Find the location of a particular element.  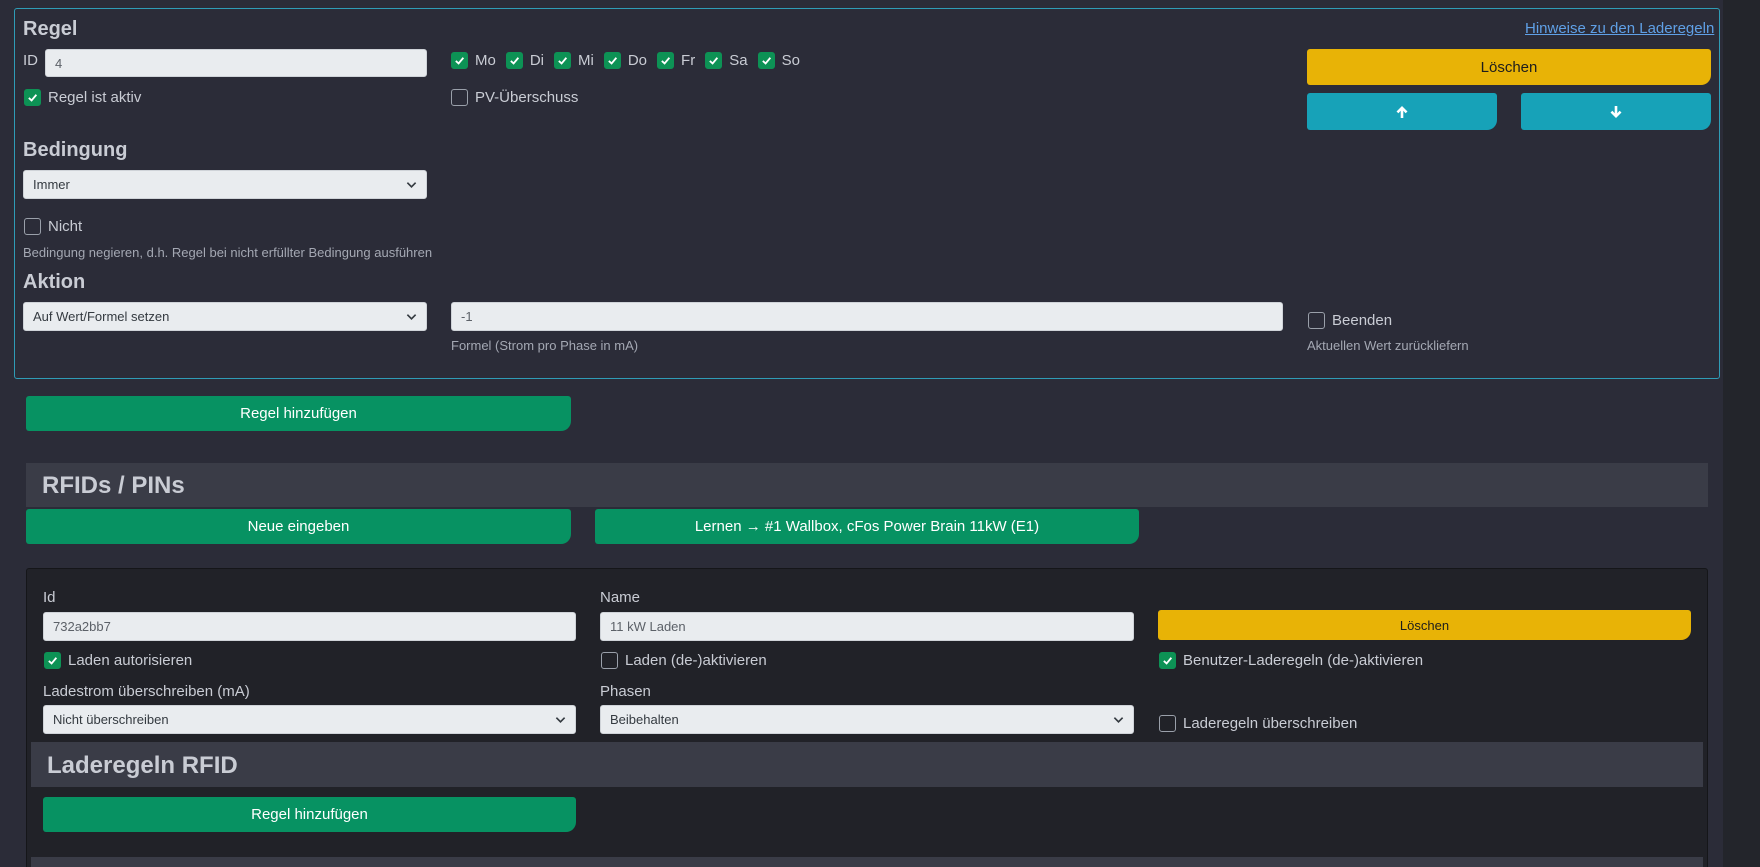

weekday-mi: Mi is located at coordinates (574, 60).